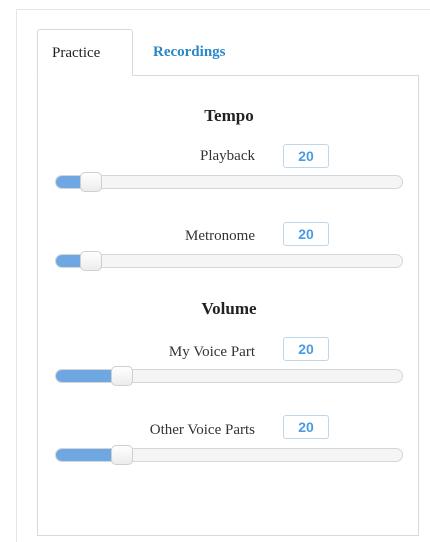 The height and width of the screenshot is (542, 430). I want to click on metronome-slider-thumb, so click(90, 261).